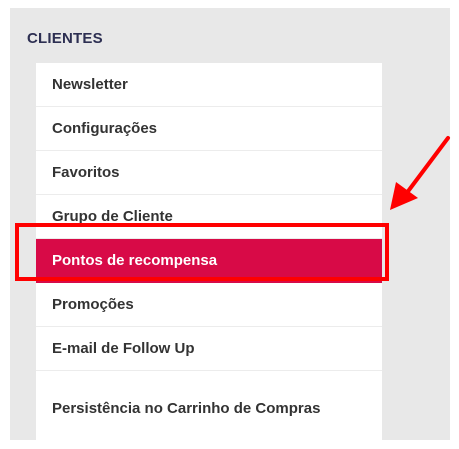 The height and width of the screenshot is (449, 459). Describe the element at coordinates (93, 304) in the screenshot. I see `menu-item-label: Promoções` at that location.